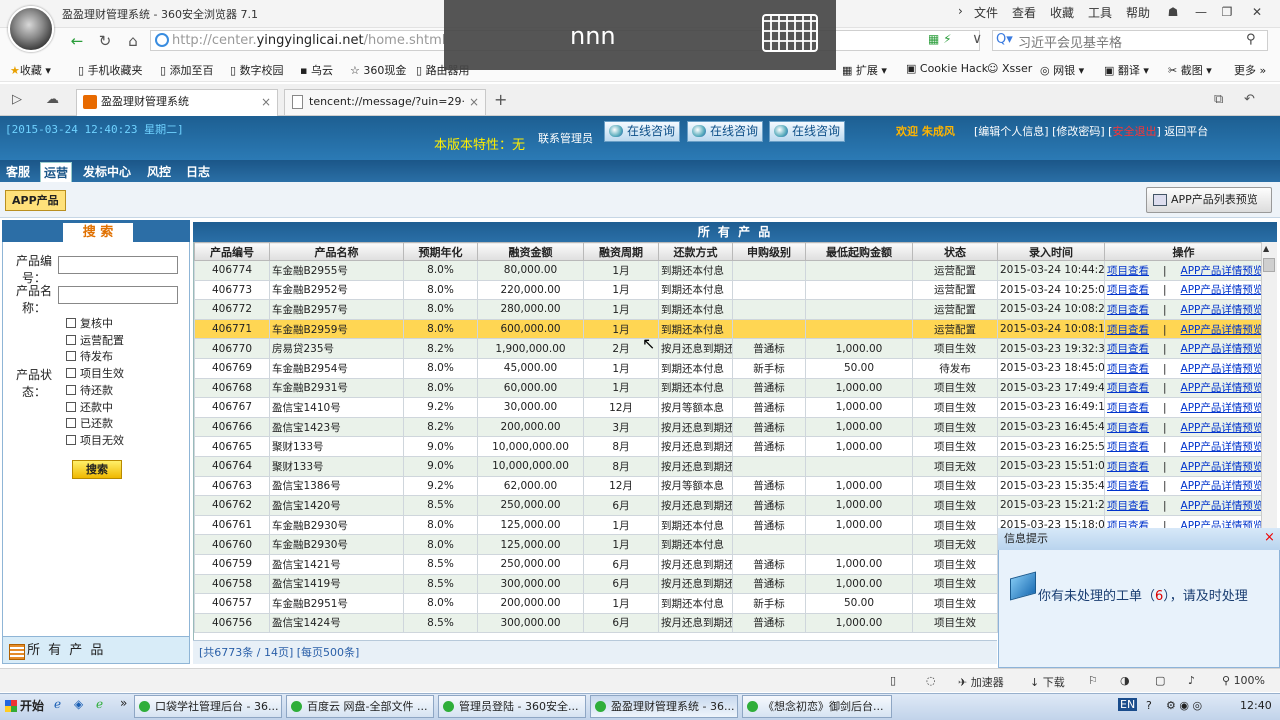 The image size is (1280, 720). What do you see at coordinates (1257, 12) in the screenshot?
I see `window-close-icon: ✕` at bounding box center [1257, 12].